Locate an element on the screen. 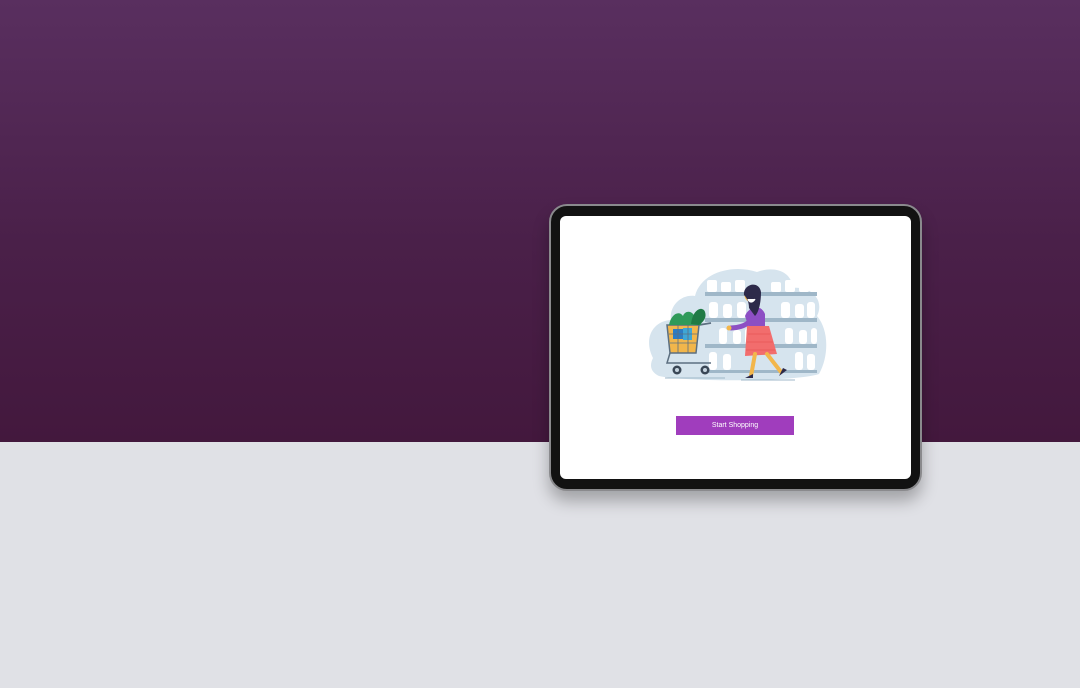 The image size is (1080, 688). shopping-cart-illustration is located at coordinates (738, 325).